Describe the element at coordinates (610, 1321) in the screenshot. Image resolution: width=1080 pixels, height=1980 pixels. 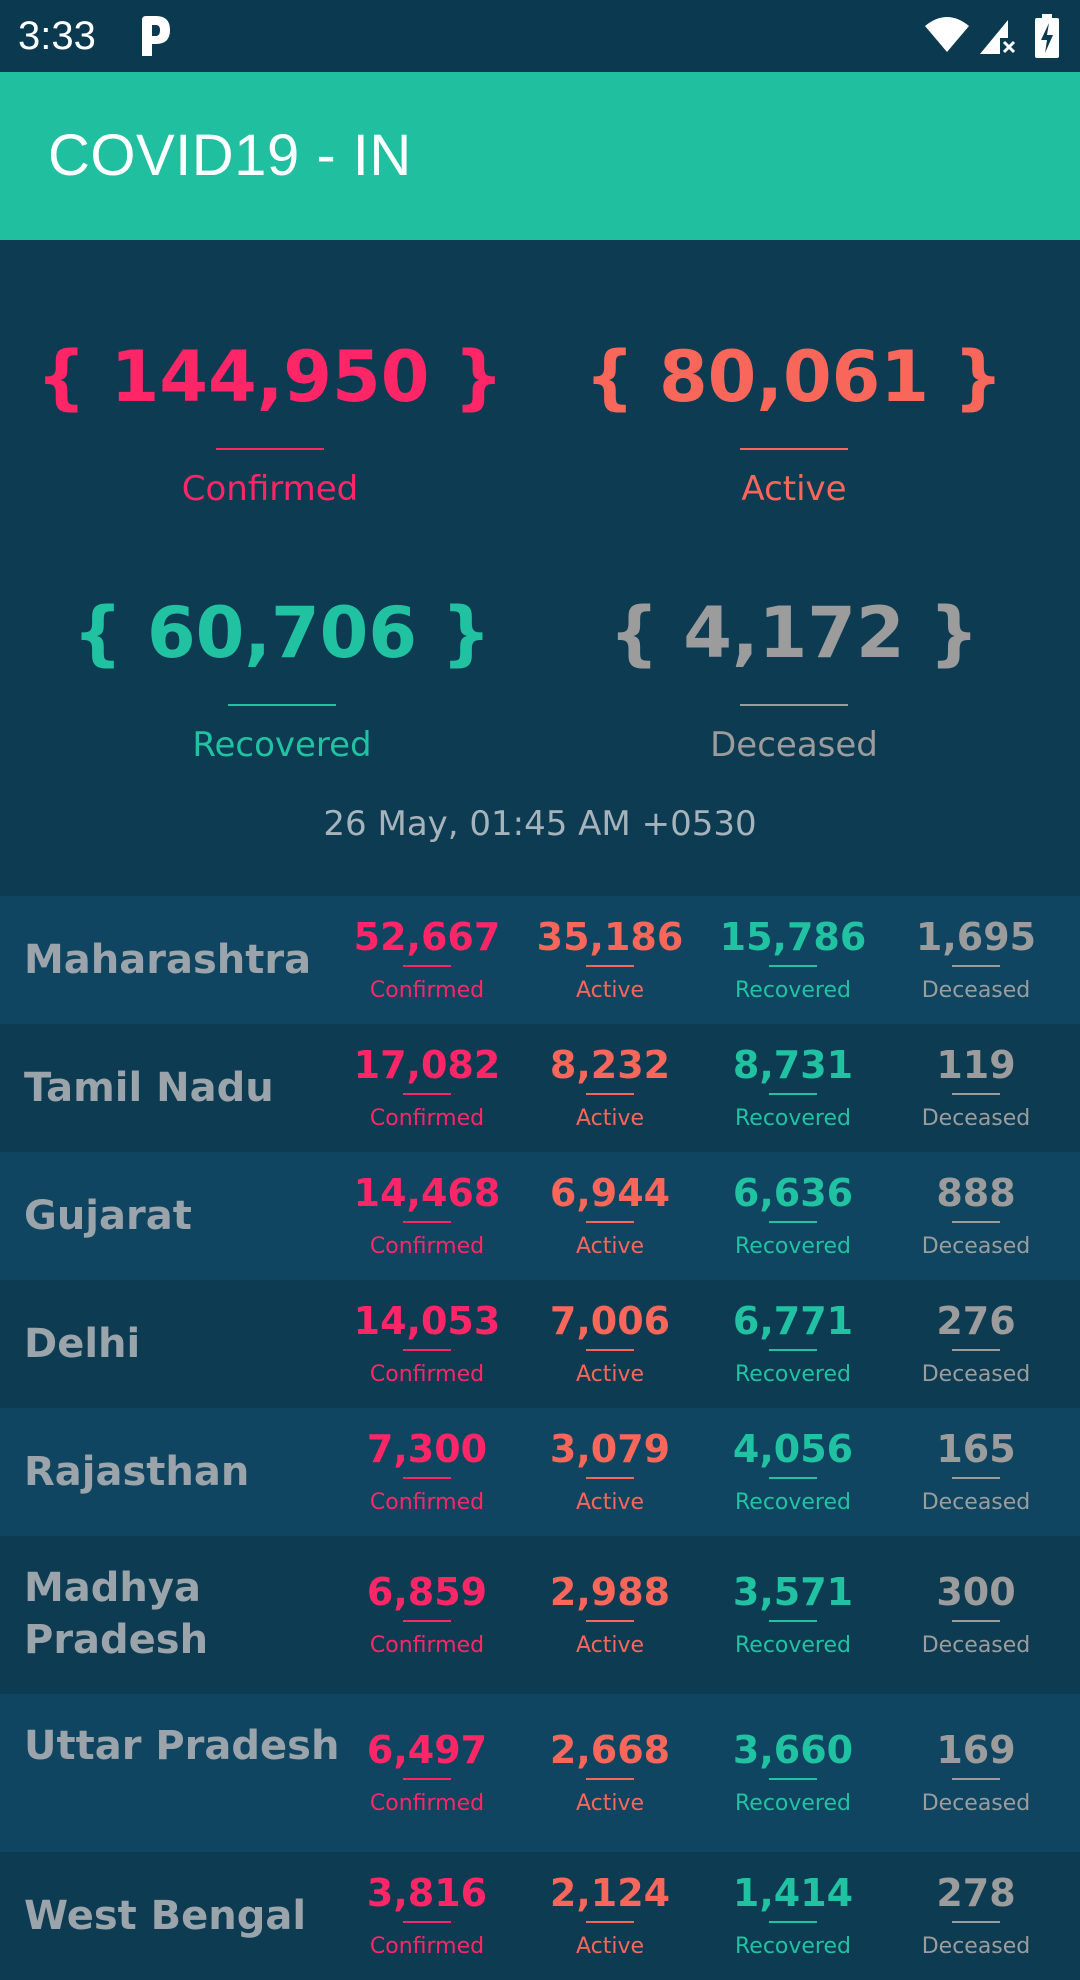
I see `stat-active-value: 7,006` at that location.